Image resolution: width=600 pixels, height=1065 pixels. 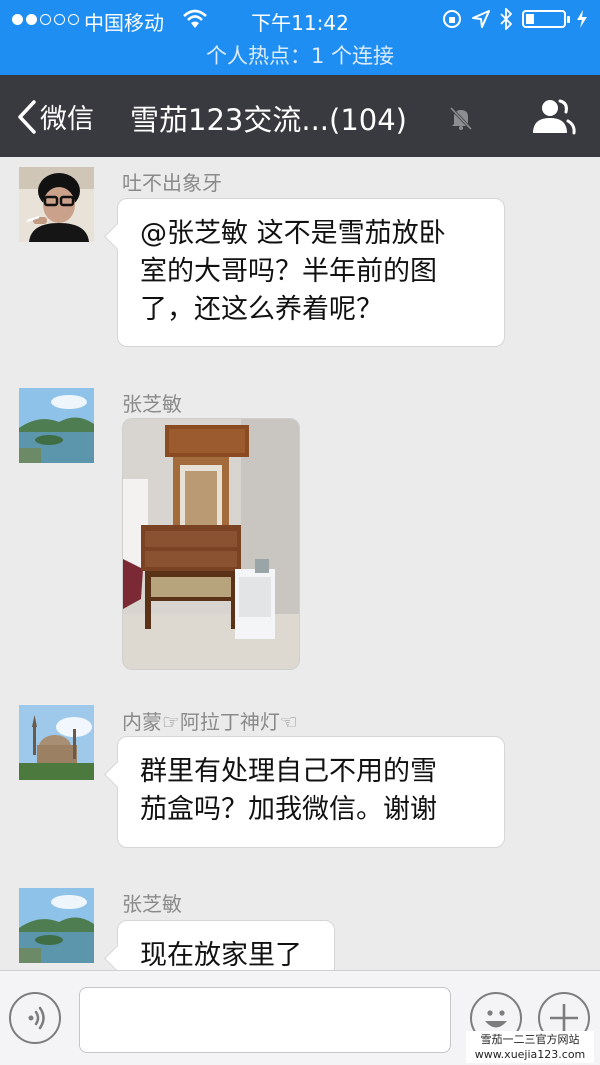 What do you see at coordinates (530, 1047) in the screenshot?
I see `site-watermark: 雪茄一二三官方网站 www.xuejia123.com` at bounding box center [530, 1047].